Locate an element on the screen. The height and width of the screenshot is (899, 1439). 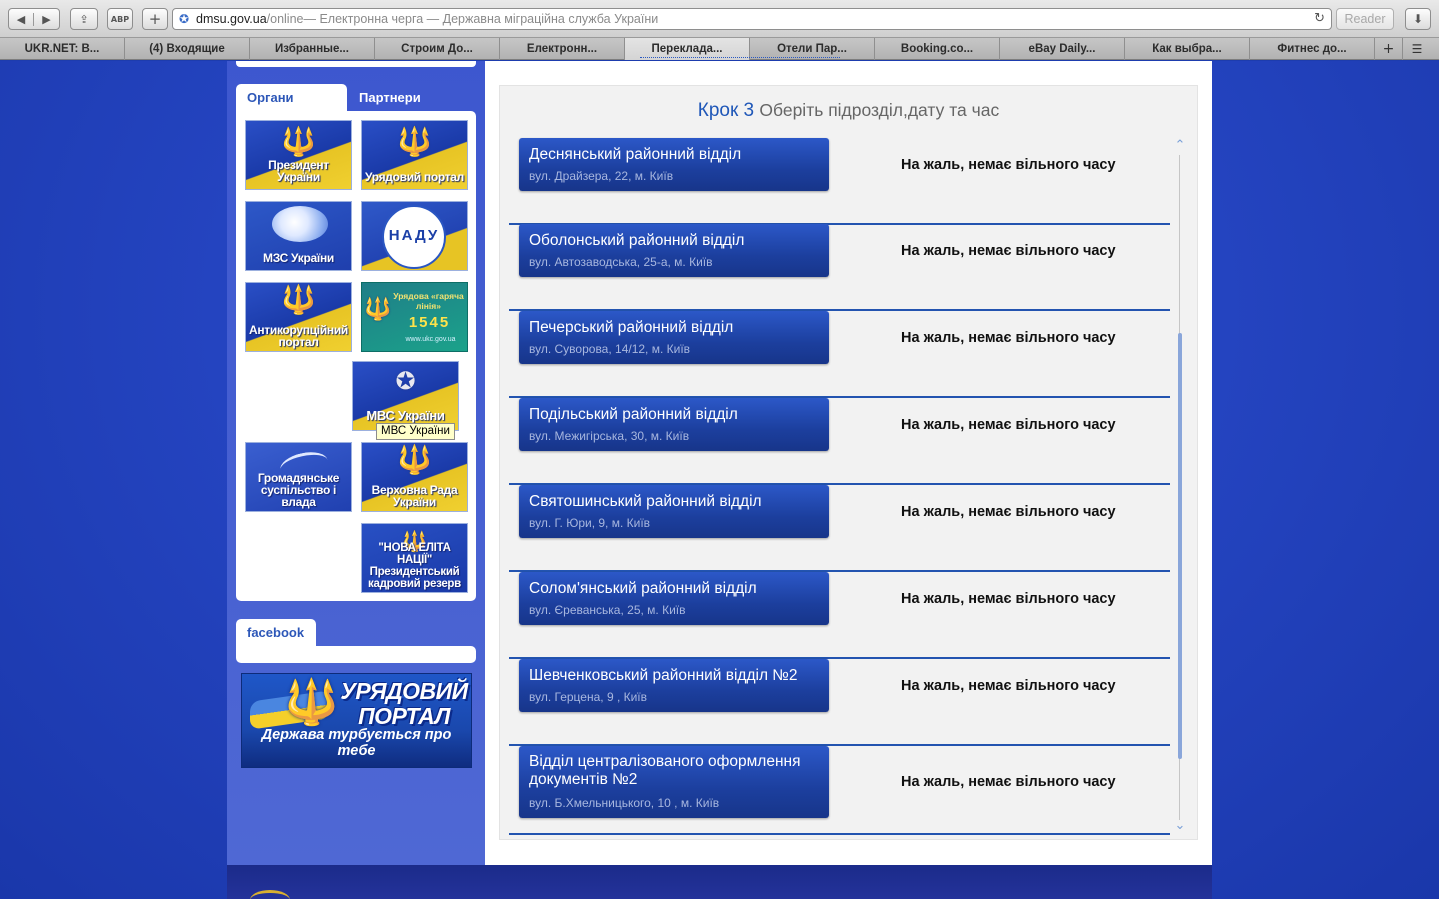
link-anticorruption: 🔱 Антикорупційний портал is located at coordinates (298, 317).